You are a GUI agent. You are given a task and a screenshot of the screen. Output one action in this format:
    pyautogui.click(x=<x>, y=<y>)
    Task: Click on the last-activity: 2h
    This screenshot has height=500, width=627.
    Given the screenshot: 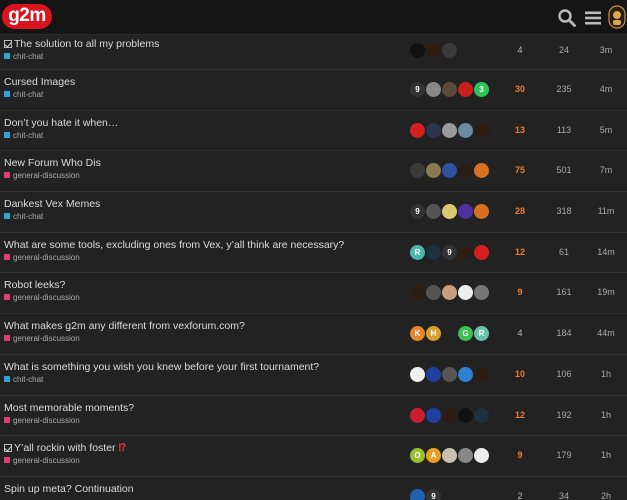 What is the action you would take?
    pyautogui.click(x=606, y=495)
    